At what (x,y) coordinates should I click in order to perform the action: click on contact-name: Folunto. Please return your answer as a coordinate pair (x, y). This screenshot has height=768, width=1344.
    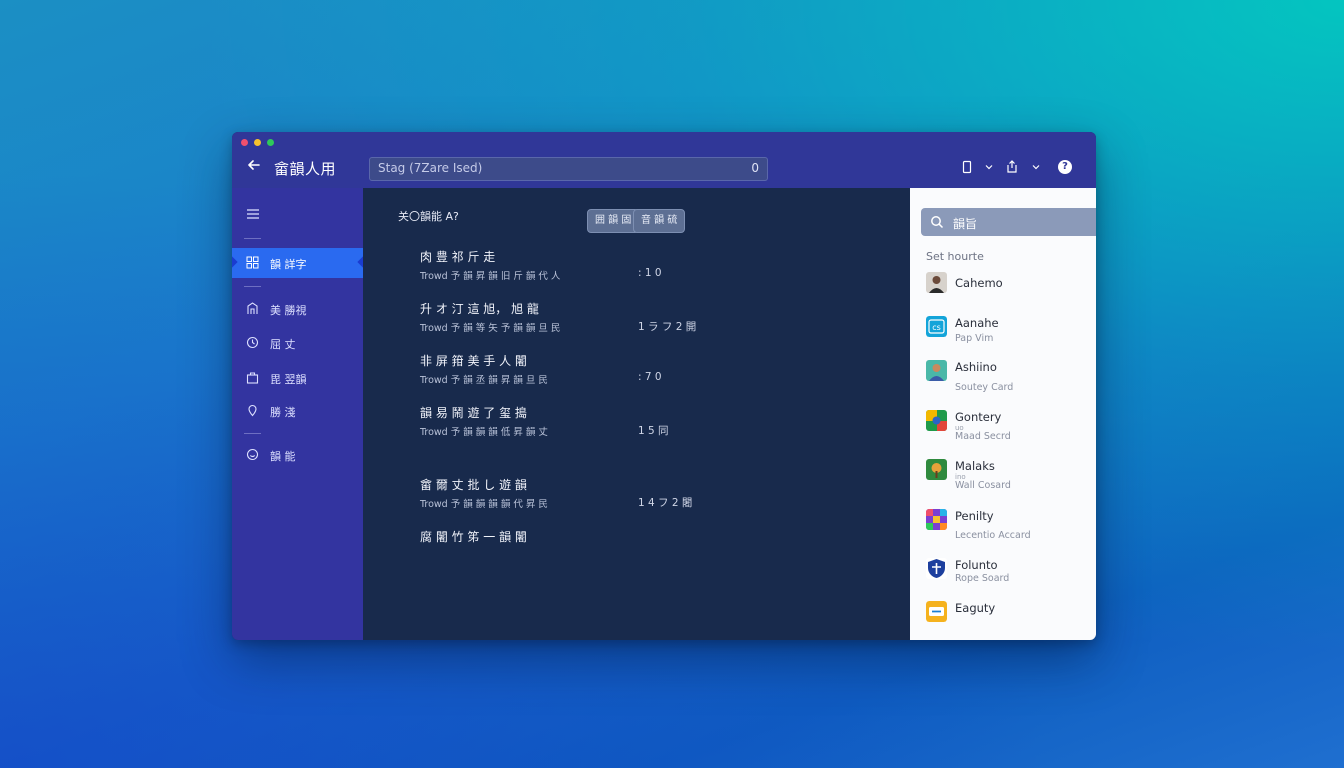
    Looking at the image, I should click on (976, 565).